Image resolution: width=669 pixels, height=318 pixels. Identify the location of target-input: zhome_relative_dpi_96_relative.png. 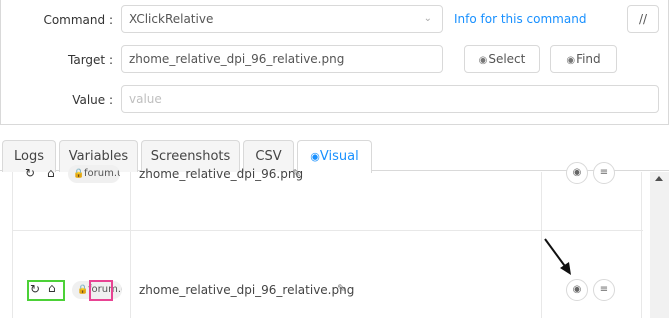
(282, 59).